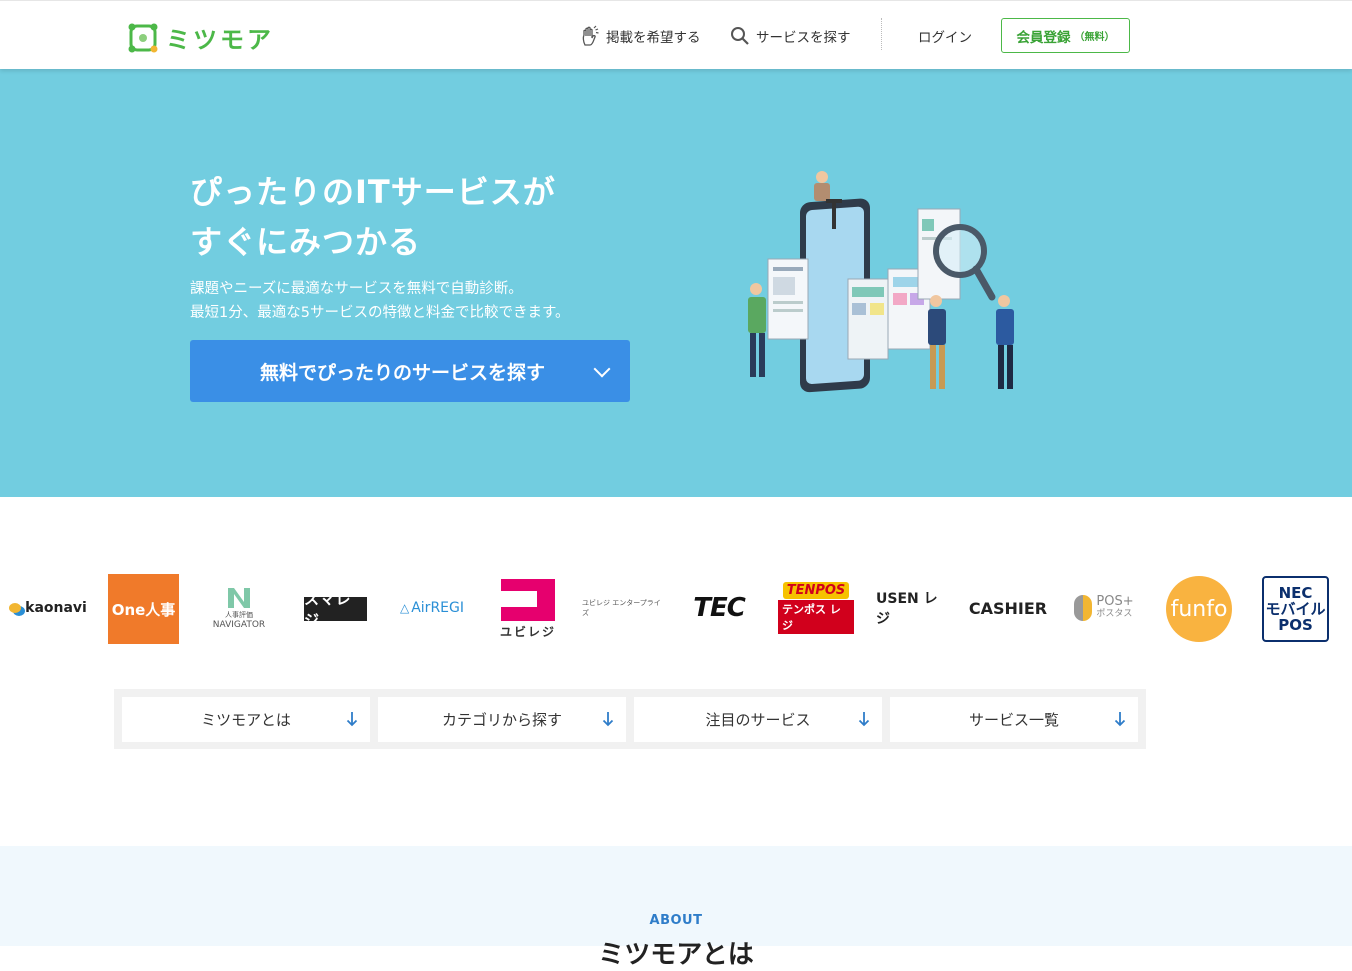 This screenshot has width=1352, height=971. Describe the element at coordinates (1043, 37) in the screenshot. I see `register-label: 会員登録` at that location.